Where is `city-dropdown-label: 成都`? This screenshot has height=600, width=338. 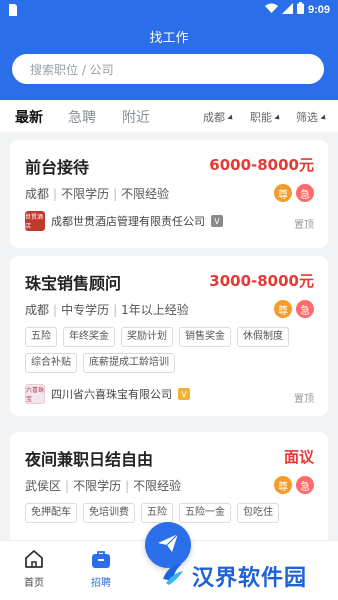
city-dropdown-label: 成都 is located at coordinates (214, 117).